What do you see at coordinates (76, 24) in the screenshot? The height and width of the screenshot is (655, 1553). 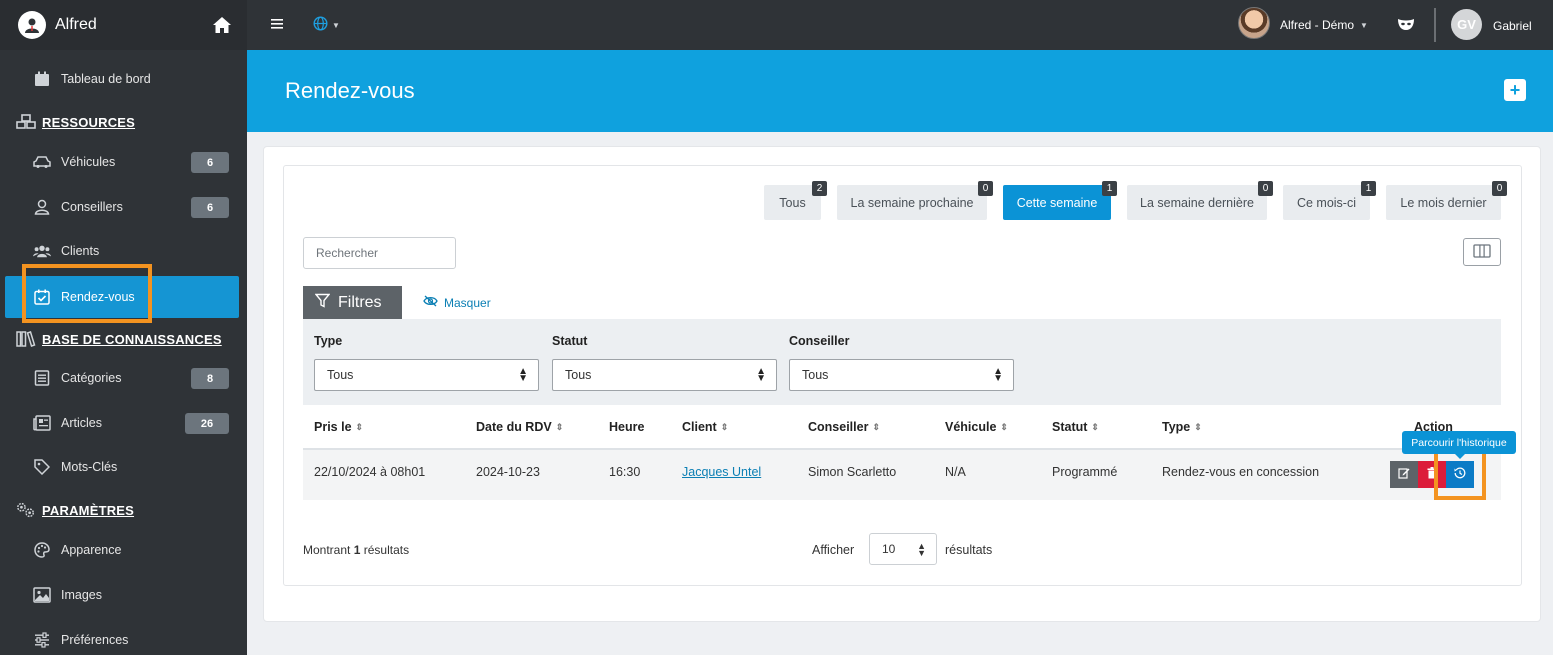 I see `app-name: Alfred` at bounding box center [76, 24].